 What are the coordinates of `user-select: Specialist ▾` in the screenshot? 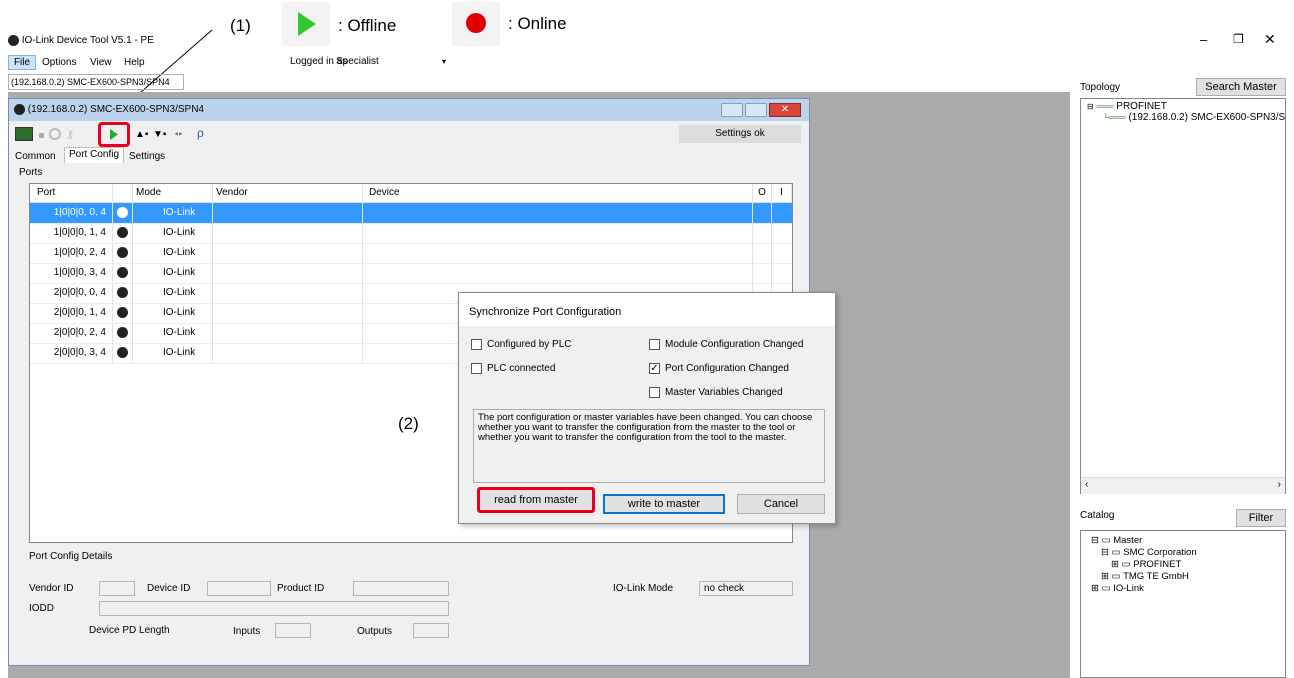 It's located at (393, 61).